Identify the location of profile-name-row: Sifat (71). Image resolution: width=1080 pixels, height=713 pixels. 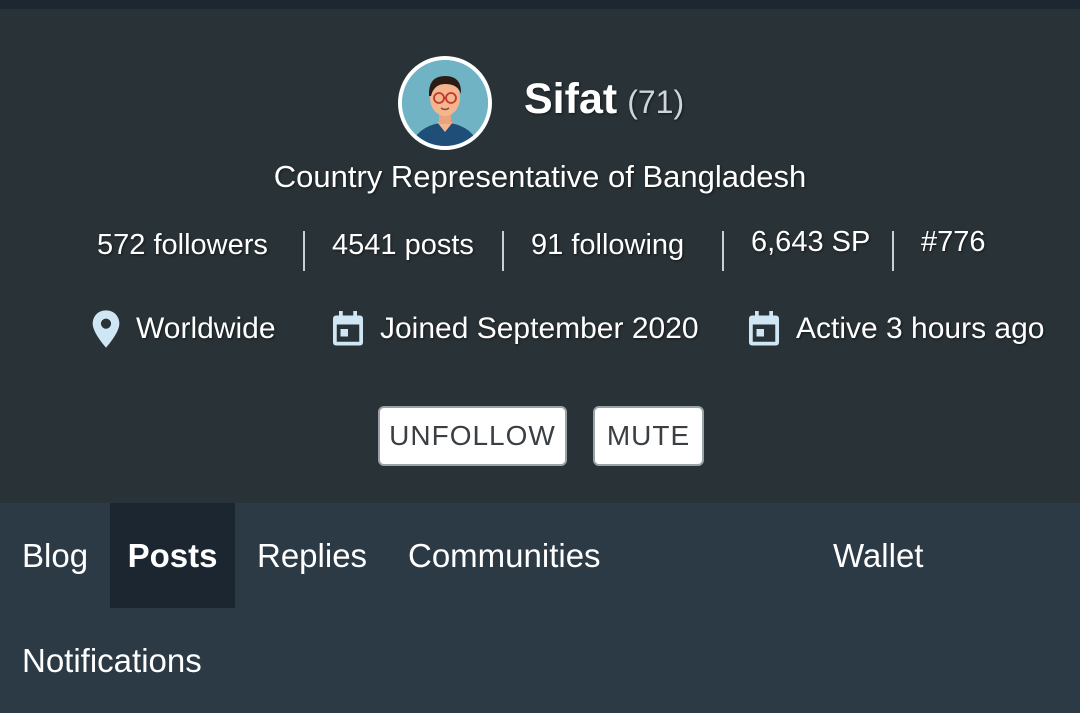
(604, 103).